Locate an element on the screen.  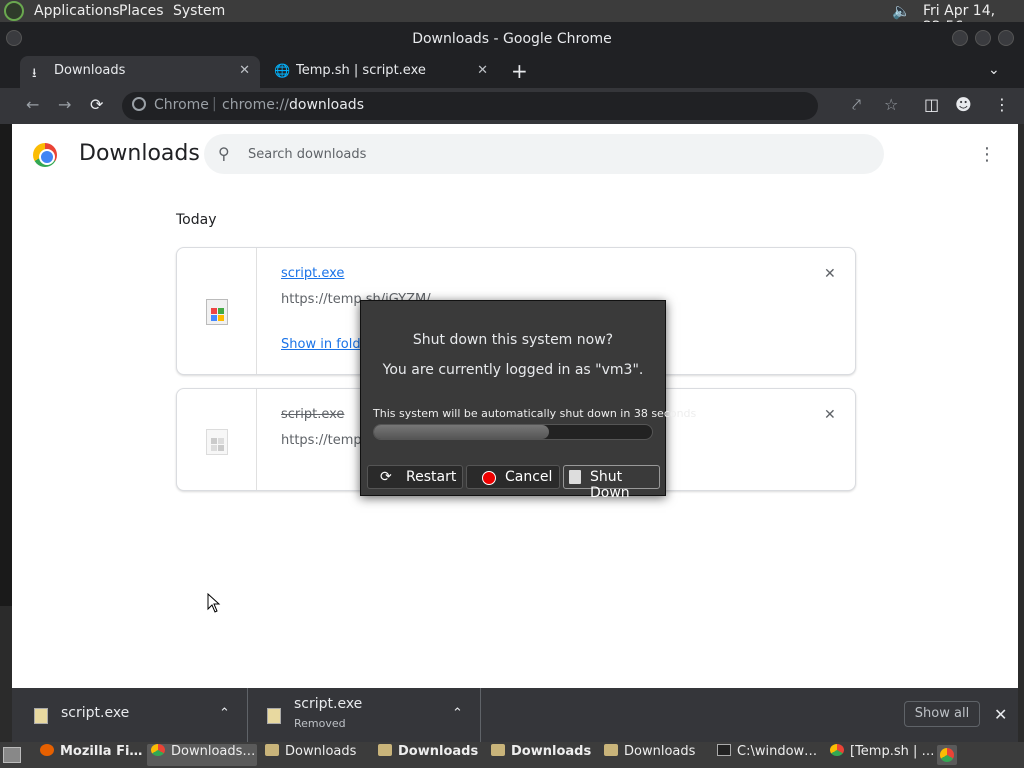
shutdown-question: Shut down this system now? is located at coordinates (513, 340).